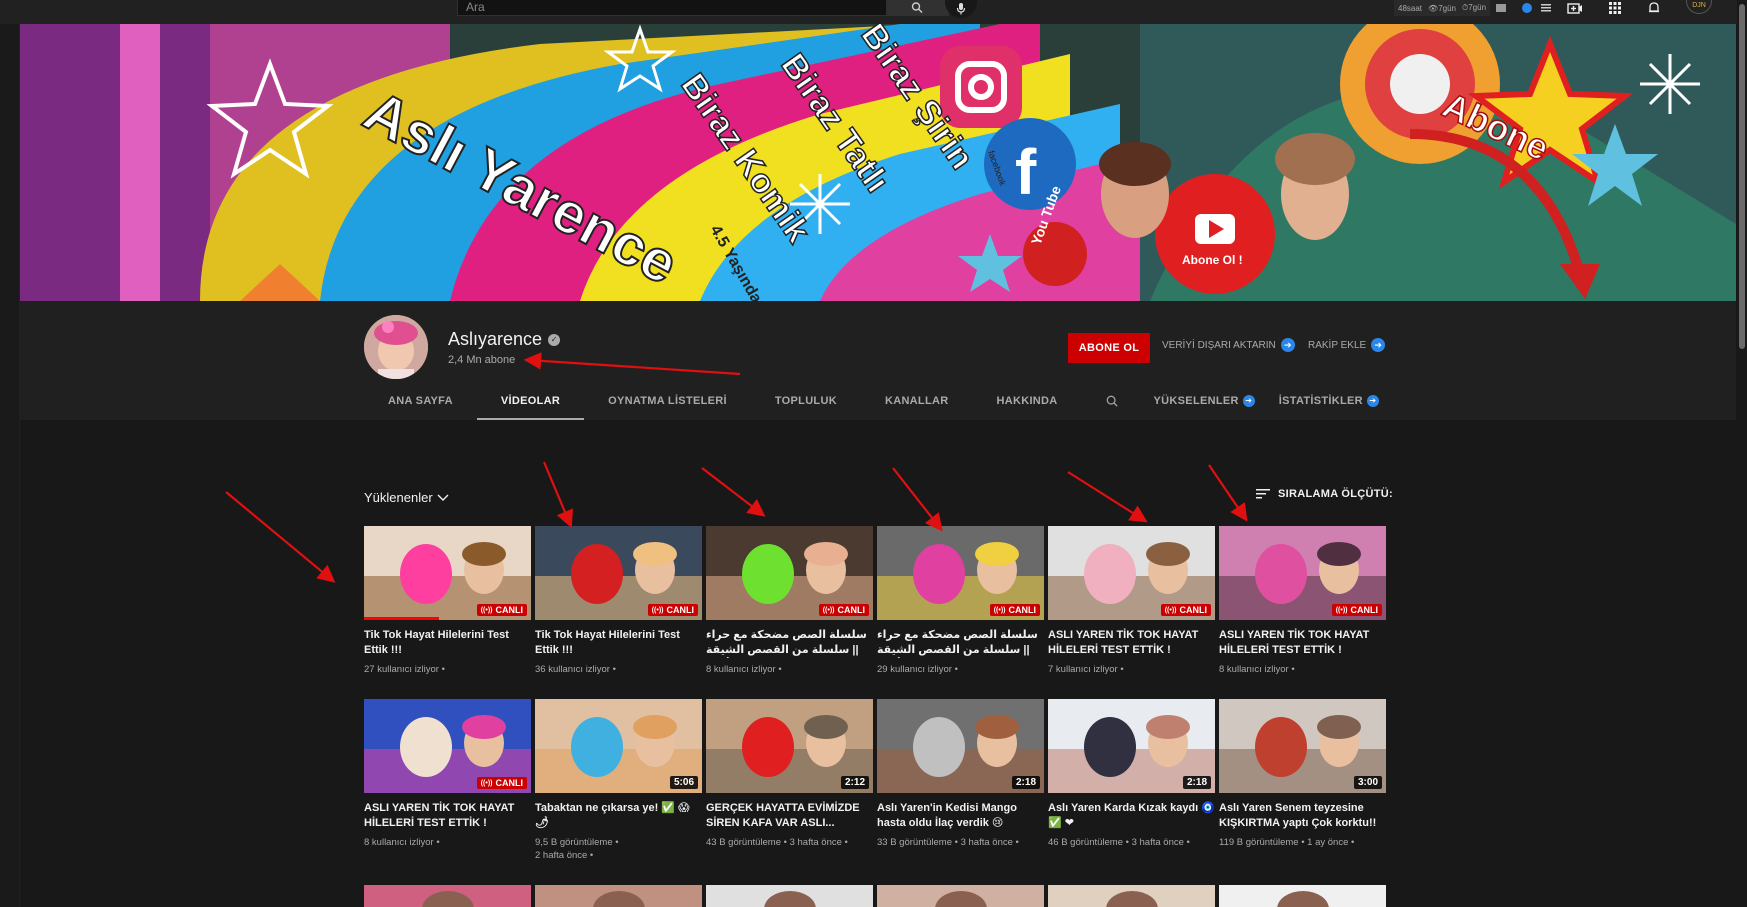 Image resolution: width=1747 pixels, height=907 pixels. Describe the element at coordinates (1026, 172) in the screenshot. I see `svg-text: f` at that location.